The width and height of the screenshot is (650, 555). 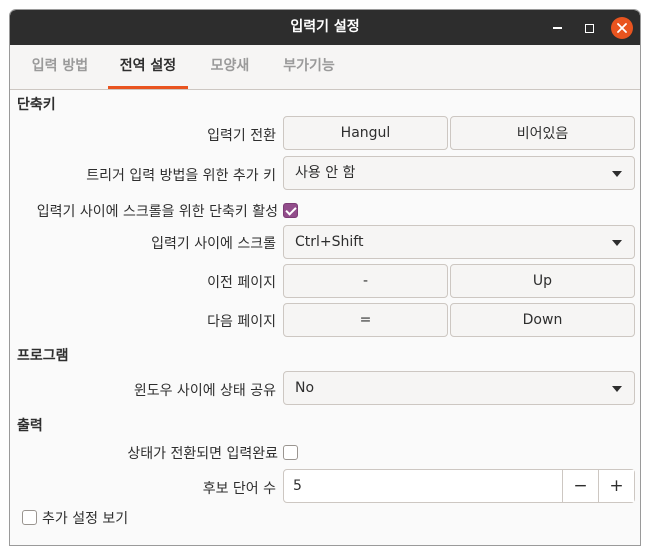 I want to click on trigger-key-secondary-button: 비어있음, so click(x=542, y=133).